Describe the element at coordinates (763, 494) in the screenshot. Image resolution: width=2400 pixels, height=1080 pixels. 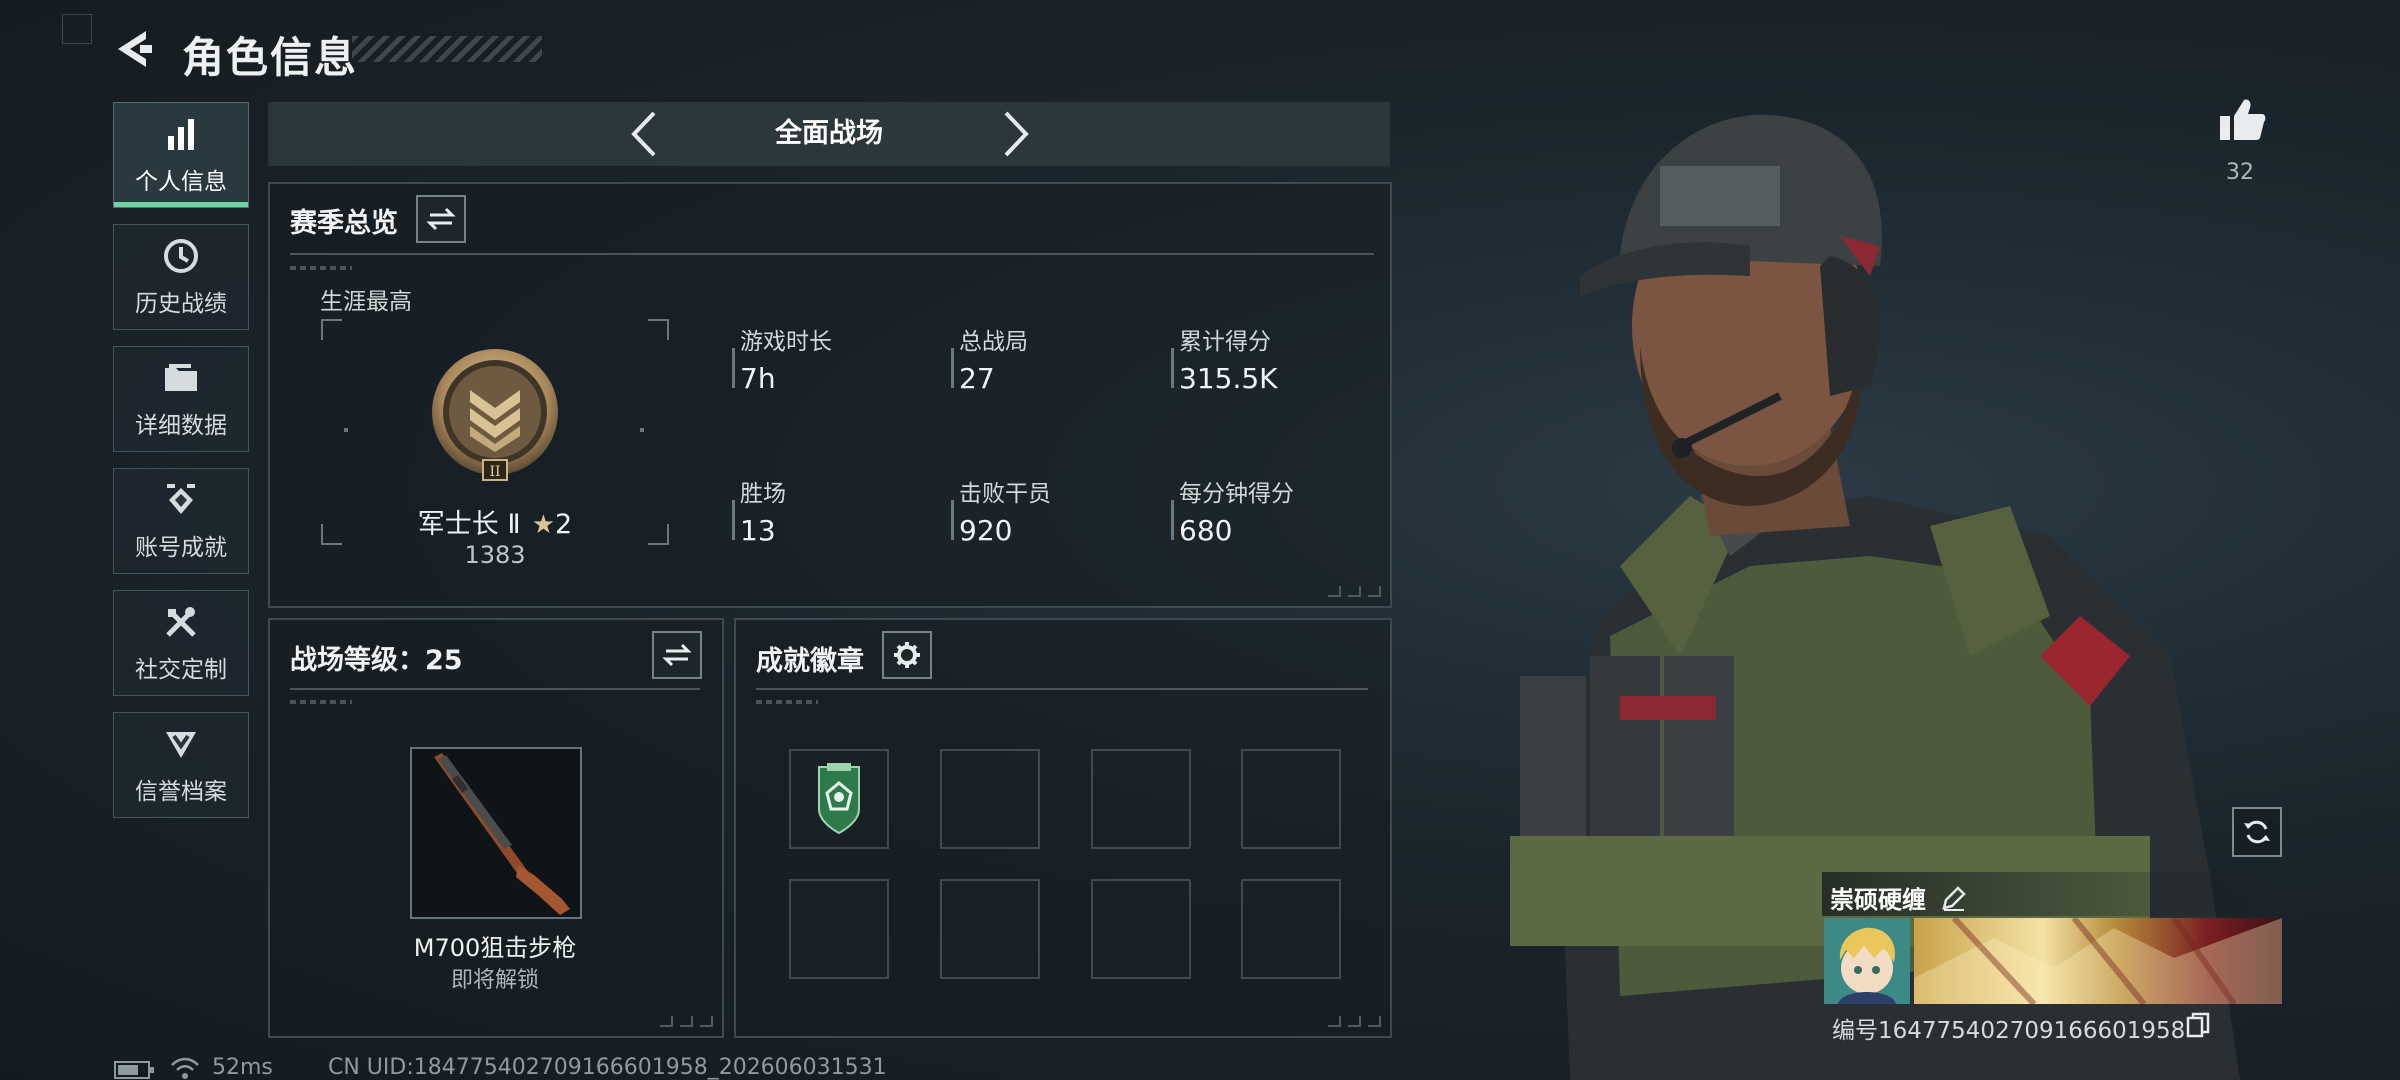
I see `stat-label-wins: 胜场` at that location.